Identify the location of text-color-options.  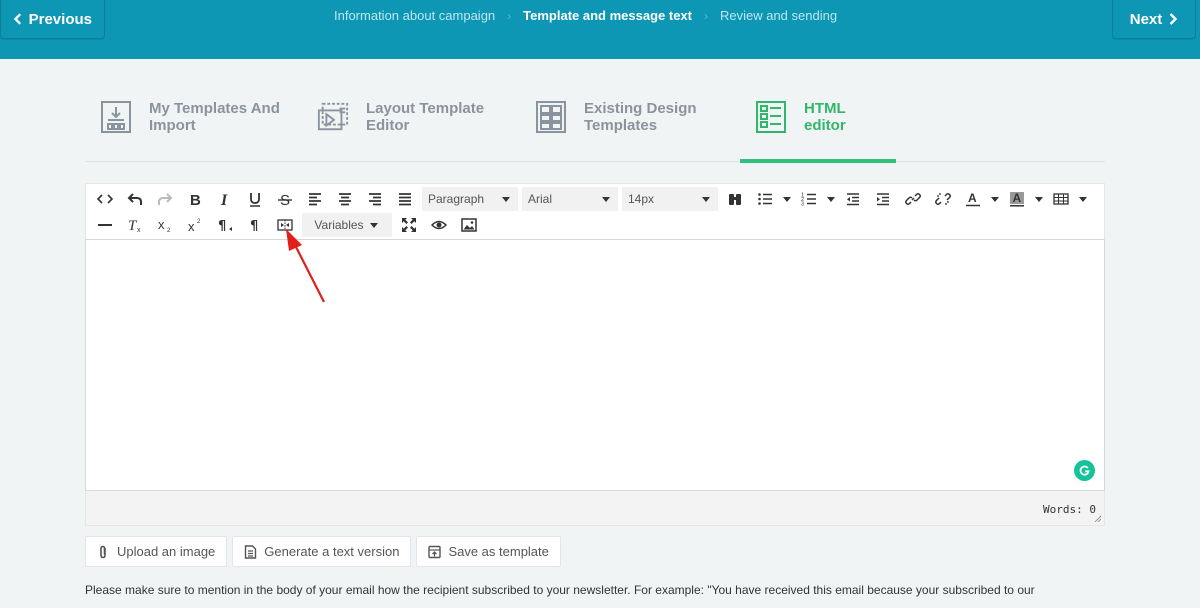
(995, 199).